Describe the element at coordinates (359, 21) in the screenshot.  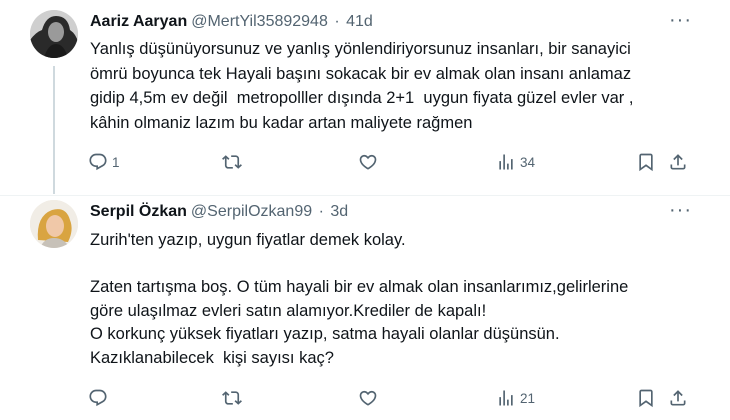
I see `timestamp: 41d` at that location.